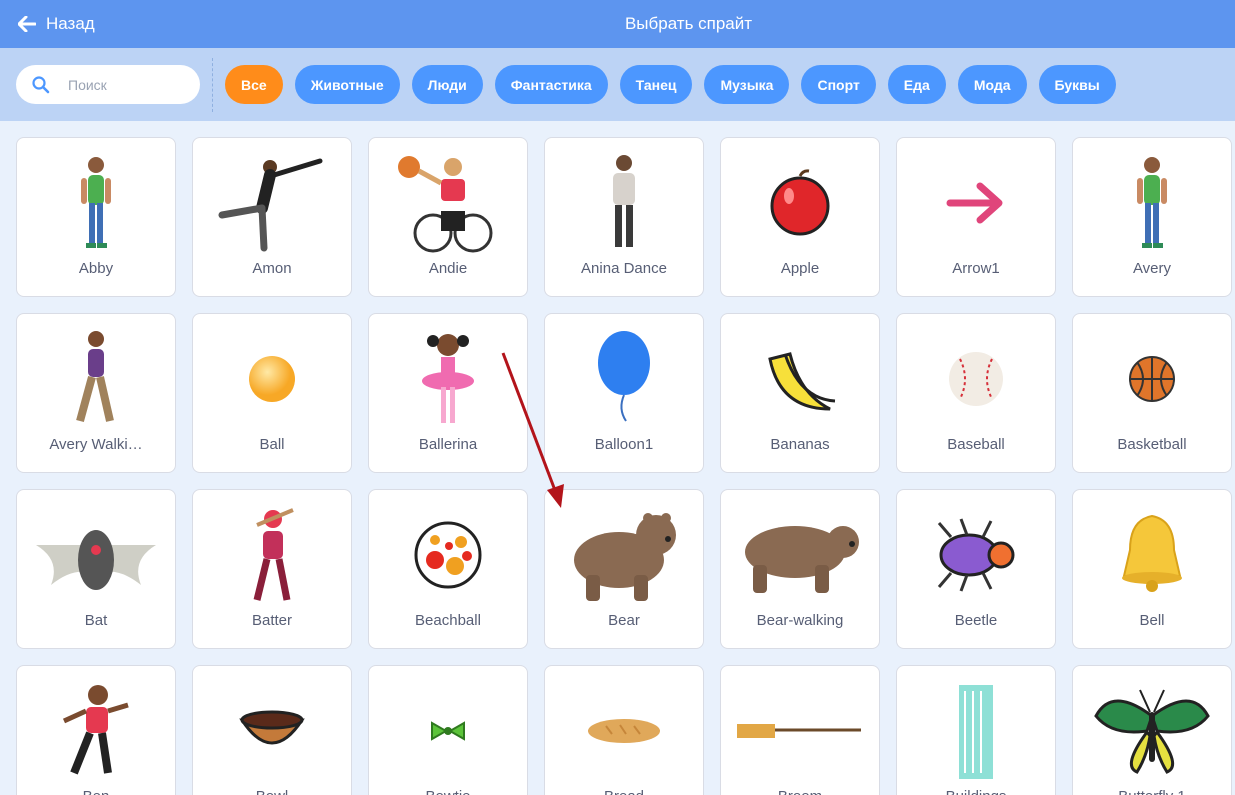  Describe the element at coordinates (447, 84) in the screenshot. I see `tag-2: Люди` at that location.